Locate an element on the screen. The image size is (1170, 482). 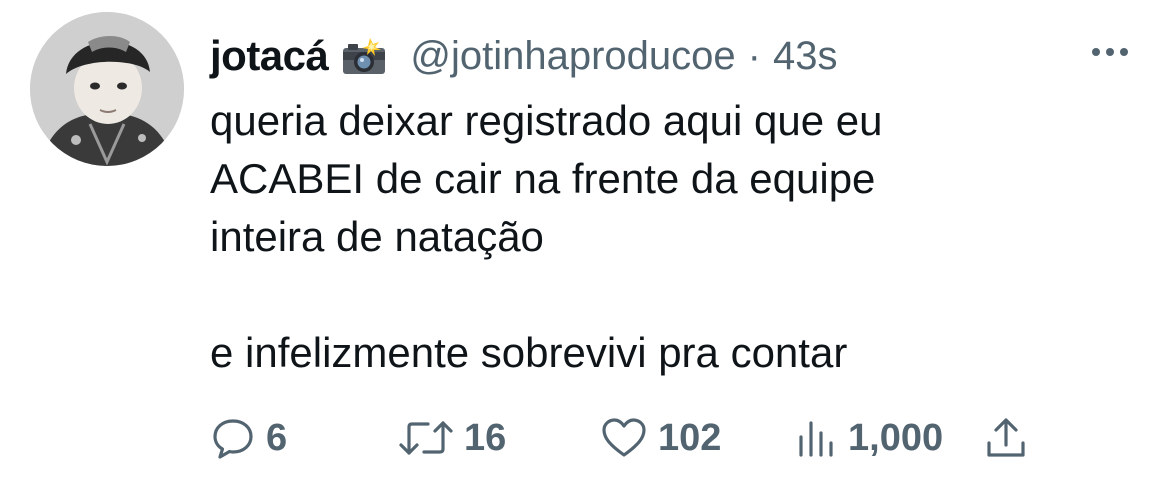
views-count: 1,000 is located at coordinates (896, 437).